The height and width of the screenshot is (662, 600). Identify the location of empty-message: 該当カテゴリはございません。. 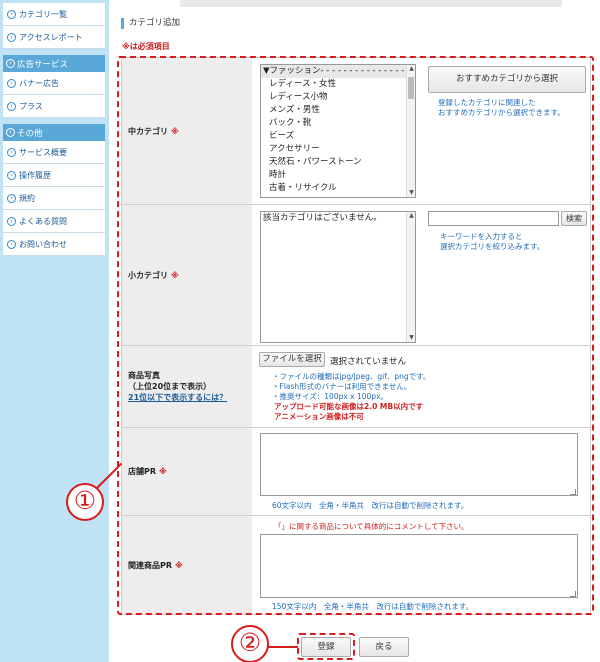
(322, 218).